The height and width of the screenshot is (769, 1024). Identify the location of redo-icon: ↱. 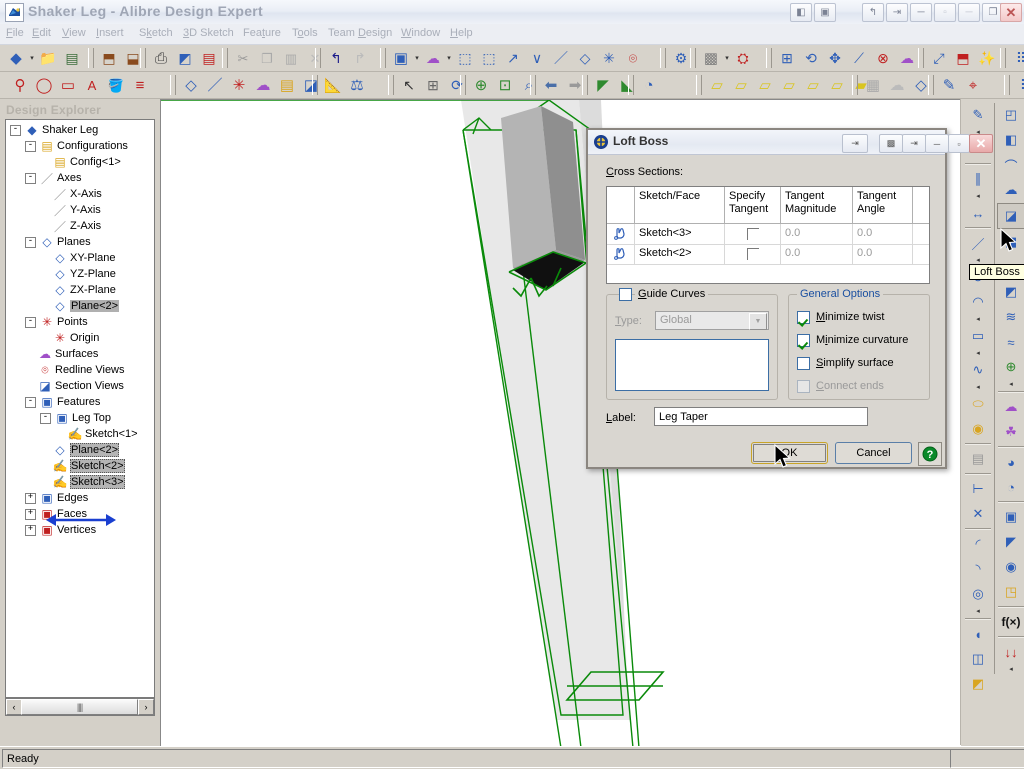
(360, 58).